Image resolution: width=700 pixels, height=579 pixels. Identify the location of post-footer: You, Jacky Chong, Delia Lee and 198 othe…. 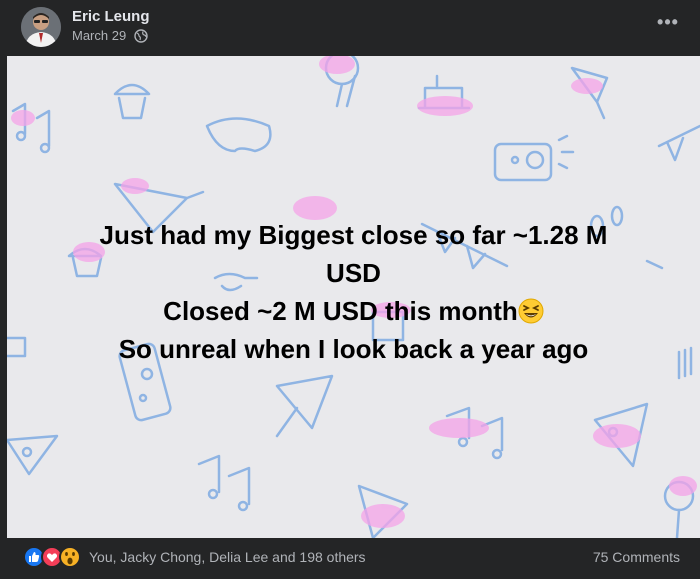
(350, 558).